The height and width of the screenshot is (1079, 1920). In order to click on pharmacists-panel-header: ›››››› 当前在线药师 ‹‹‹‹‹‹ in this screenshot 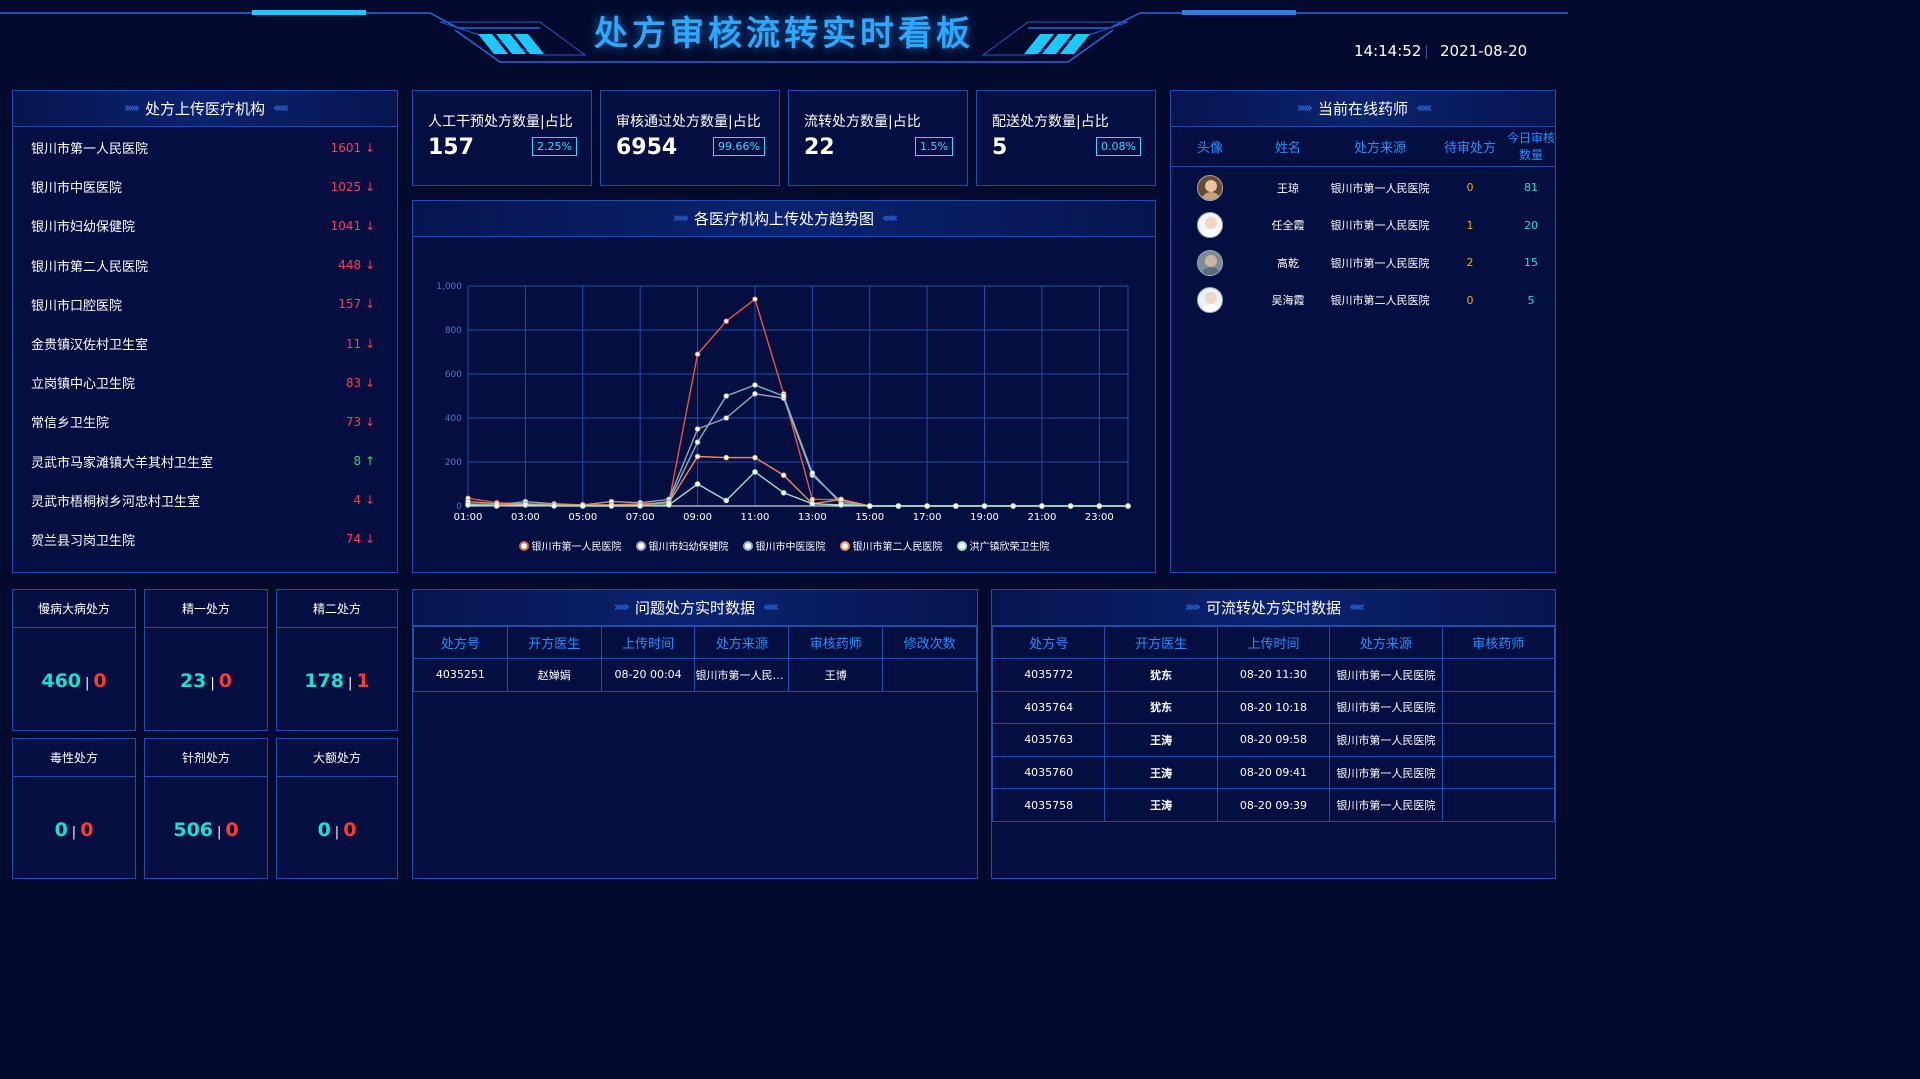, I will do `click(1363, 109)`.